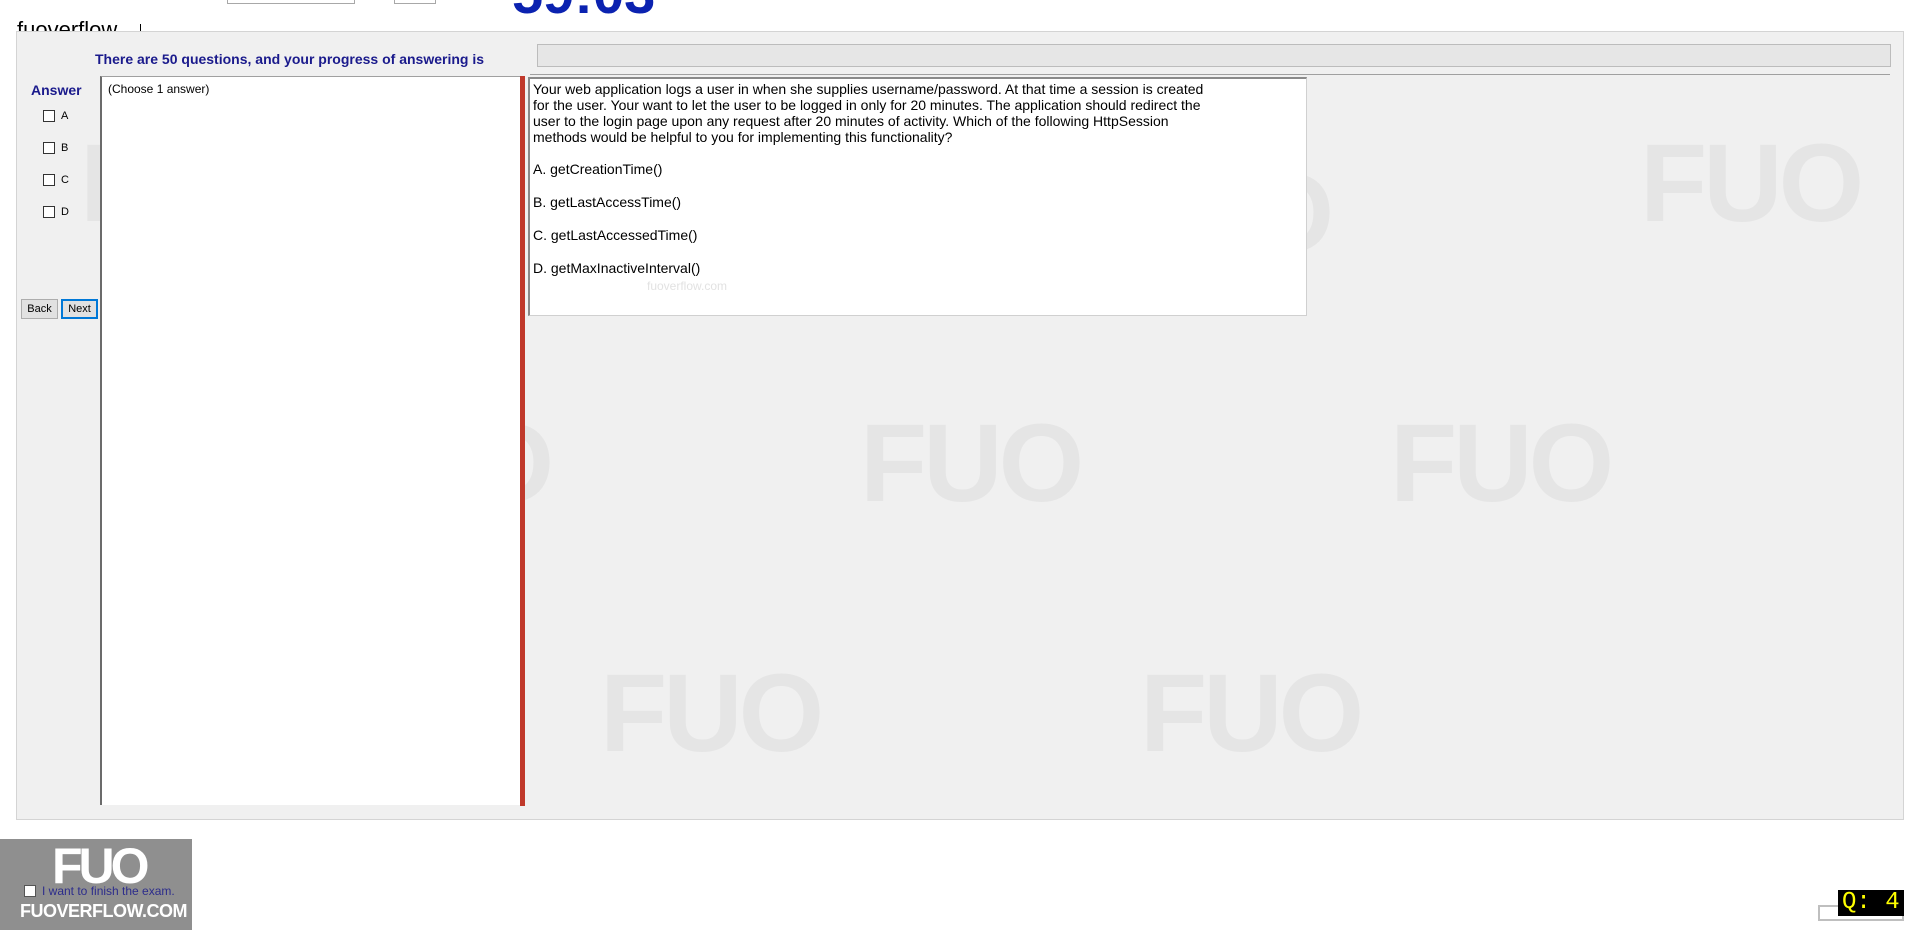 The image size is (1920, 930). I want to click on option-label: D, so click(65, 212).